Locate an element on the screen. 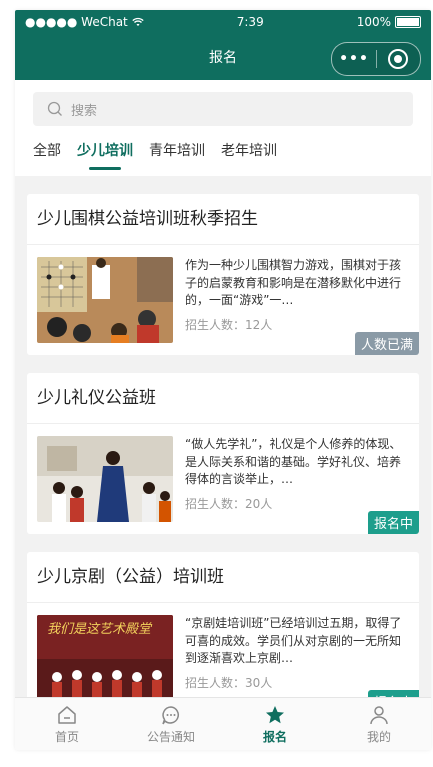 This screenshot has width=433, height=767. bottom-tab-bar: 首页 公告通知 报名 我的 is located at coordinates (223, 723).